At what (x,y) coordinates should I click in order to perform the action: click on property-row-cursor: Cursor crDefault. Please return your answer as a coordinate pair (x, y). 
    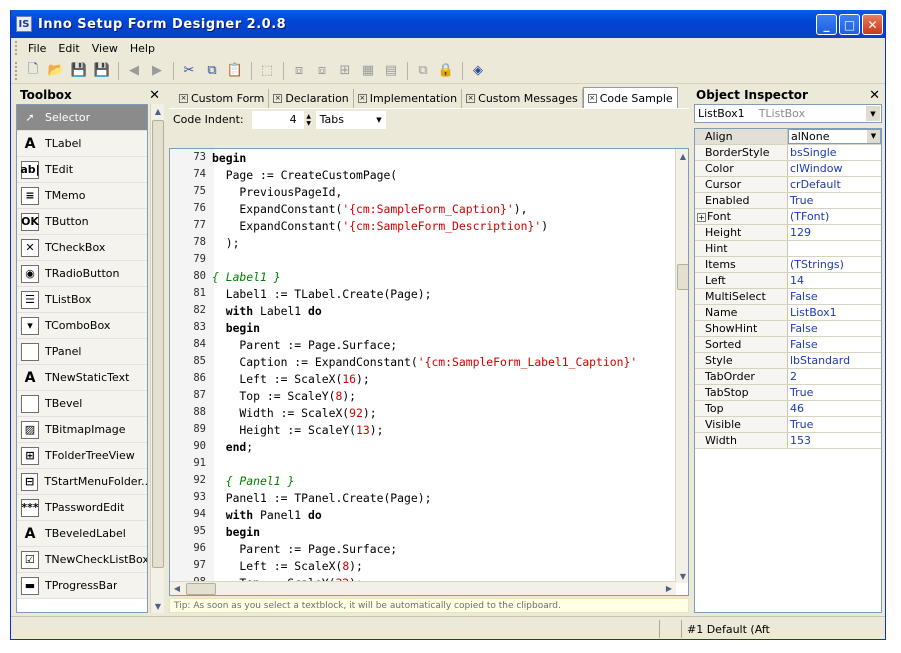
    Looking at the image, I should click on (788, 185).